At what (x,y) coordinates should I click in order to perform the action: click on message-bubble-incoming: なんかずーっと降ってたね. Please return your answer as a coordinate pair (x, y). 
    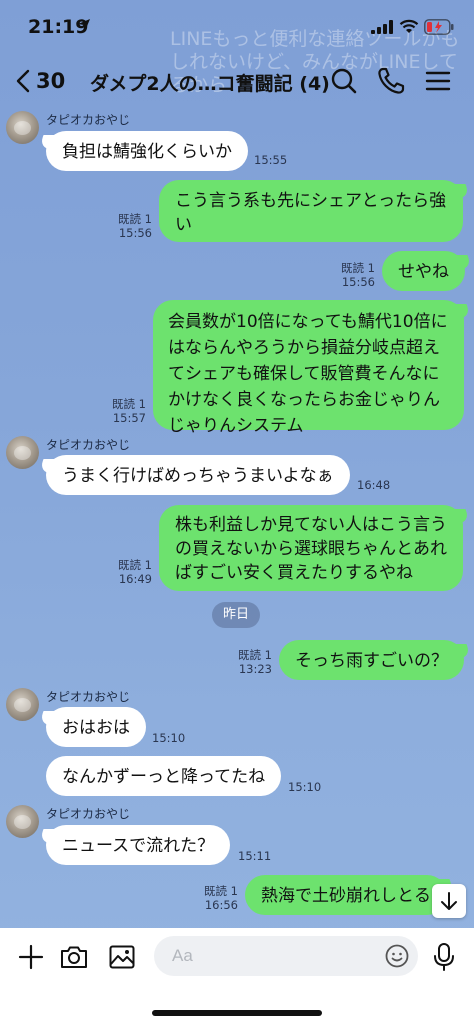
    Looking at the image, I should click on (164, 776).